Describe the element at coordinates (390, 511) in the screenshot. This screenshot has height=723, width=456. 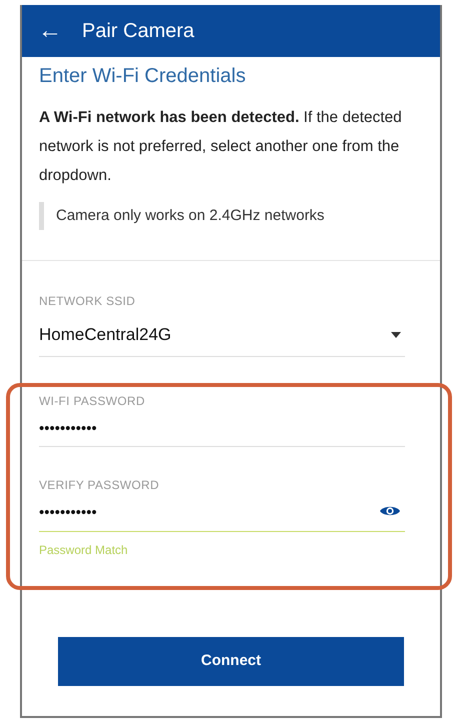
I see `eye-icon` at that location.